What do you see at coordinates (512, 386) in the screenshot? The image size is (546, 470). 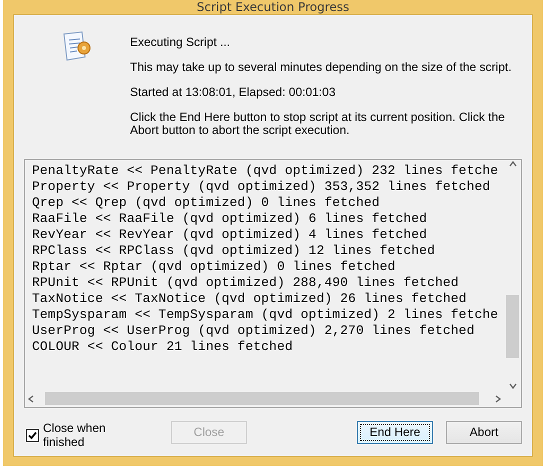 I see `scroll-down-icon` at bounding box center [512, 386].